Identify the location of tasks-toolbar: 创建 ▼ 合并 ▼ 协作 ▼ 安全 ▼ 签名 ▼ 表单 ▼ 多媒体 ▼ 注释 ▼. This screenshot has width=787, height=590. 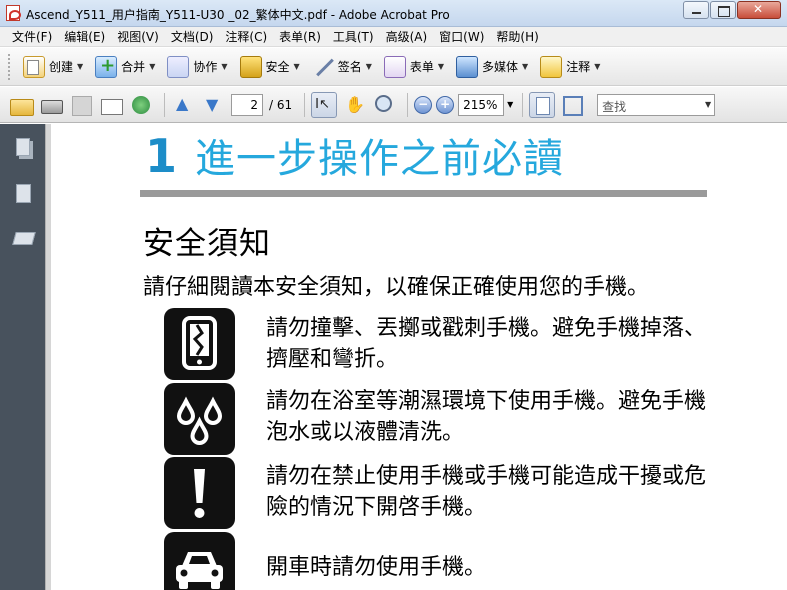
(393, 67).